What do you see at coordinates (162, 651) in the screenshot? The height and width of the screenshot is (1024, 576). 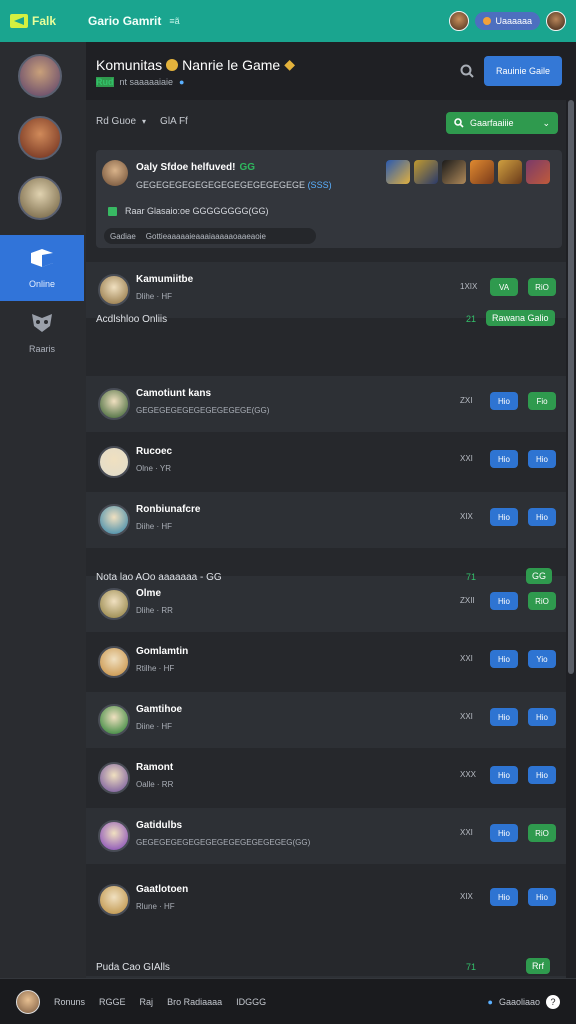 I see `member-name: Gomlamtin` at bounding box center [162, 651].